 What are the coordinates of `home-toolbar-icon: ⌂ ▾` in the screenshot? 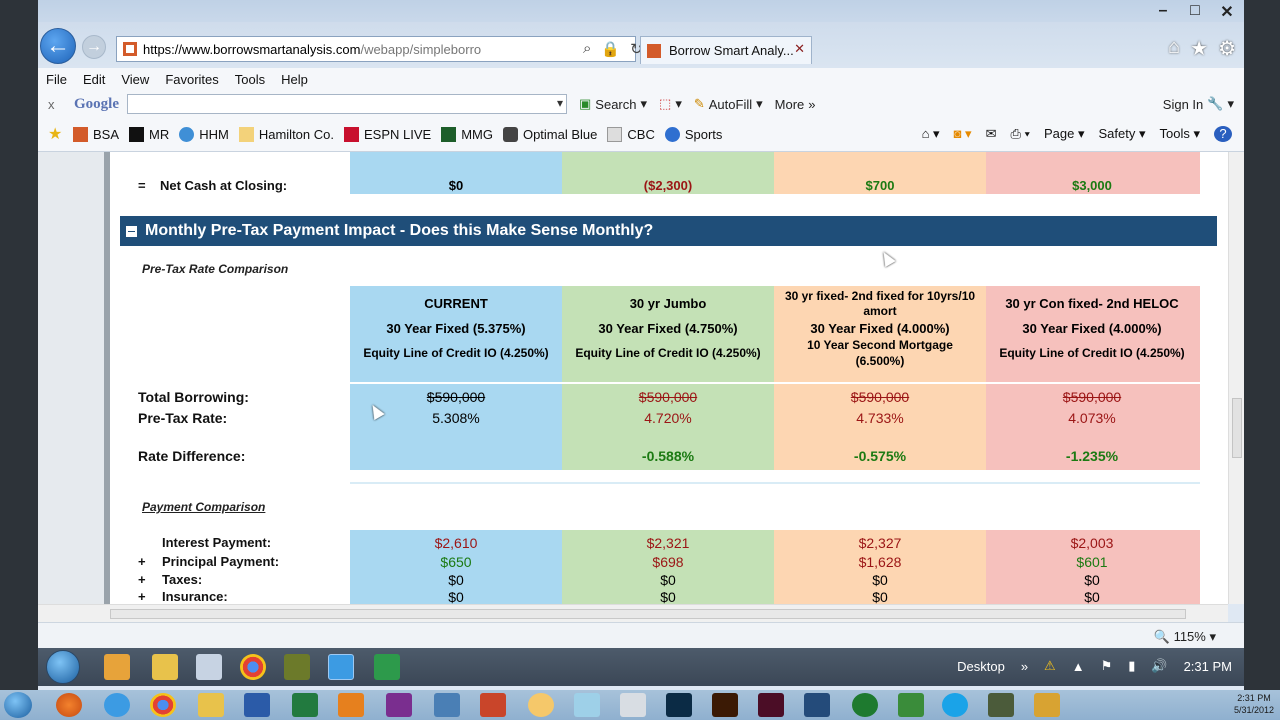 It's located at (931, 134).